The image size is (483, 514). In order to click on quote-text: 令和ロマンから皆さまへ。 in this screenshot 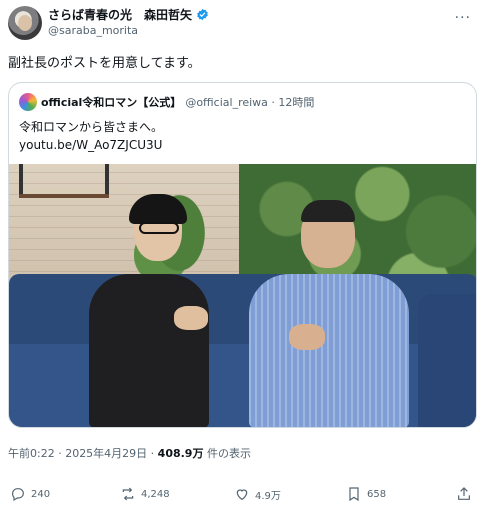, I will do `click(91, 127)`.